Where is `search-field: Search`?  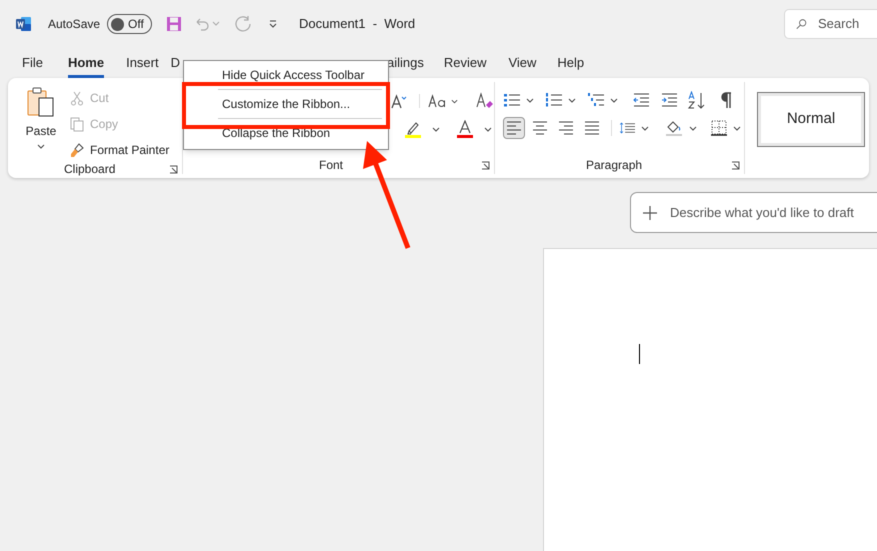 search-field: Search is located at coordinates (830, 24).